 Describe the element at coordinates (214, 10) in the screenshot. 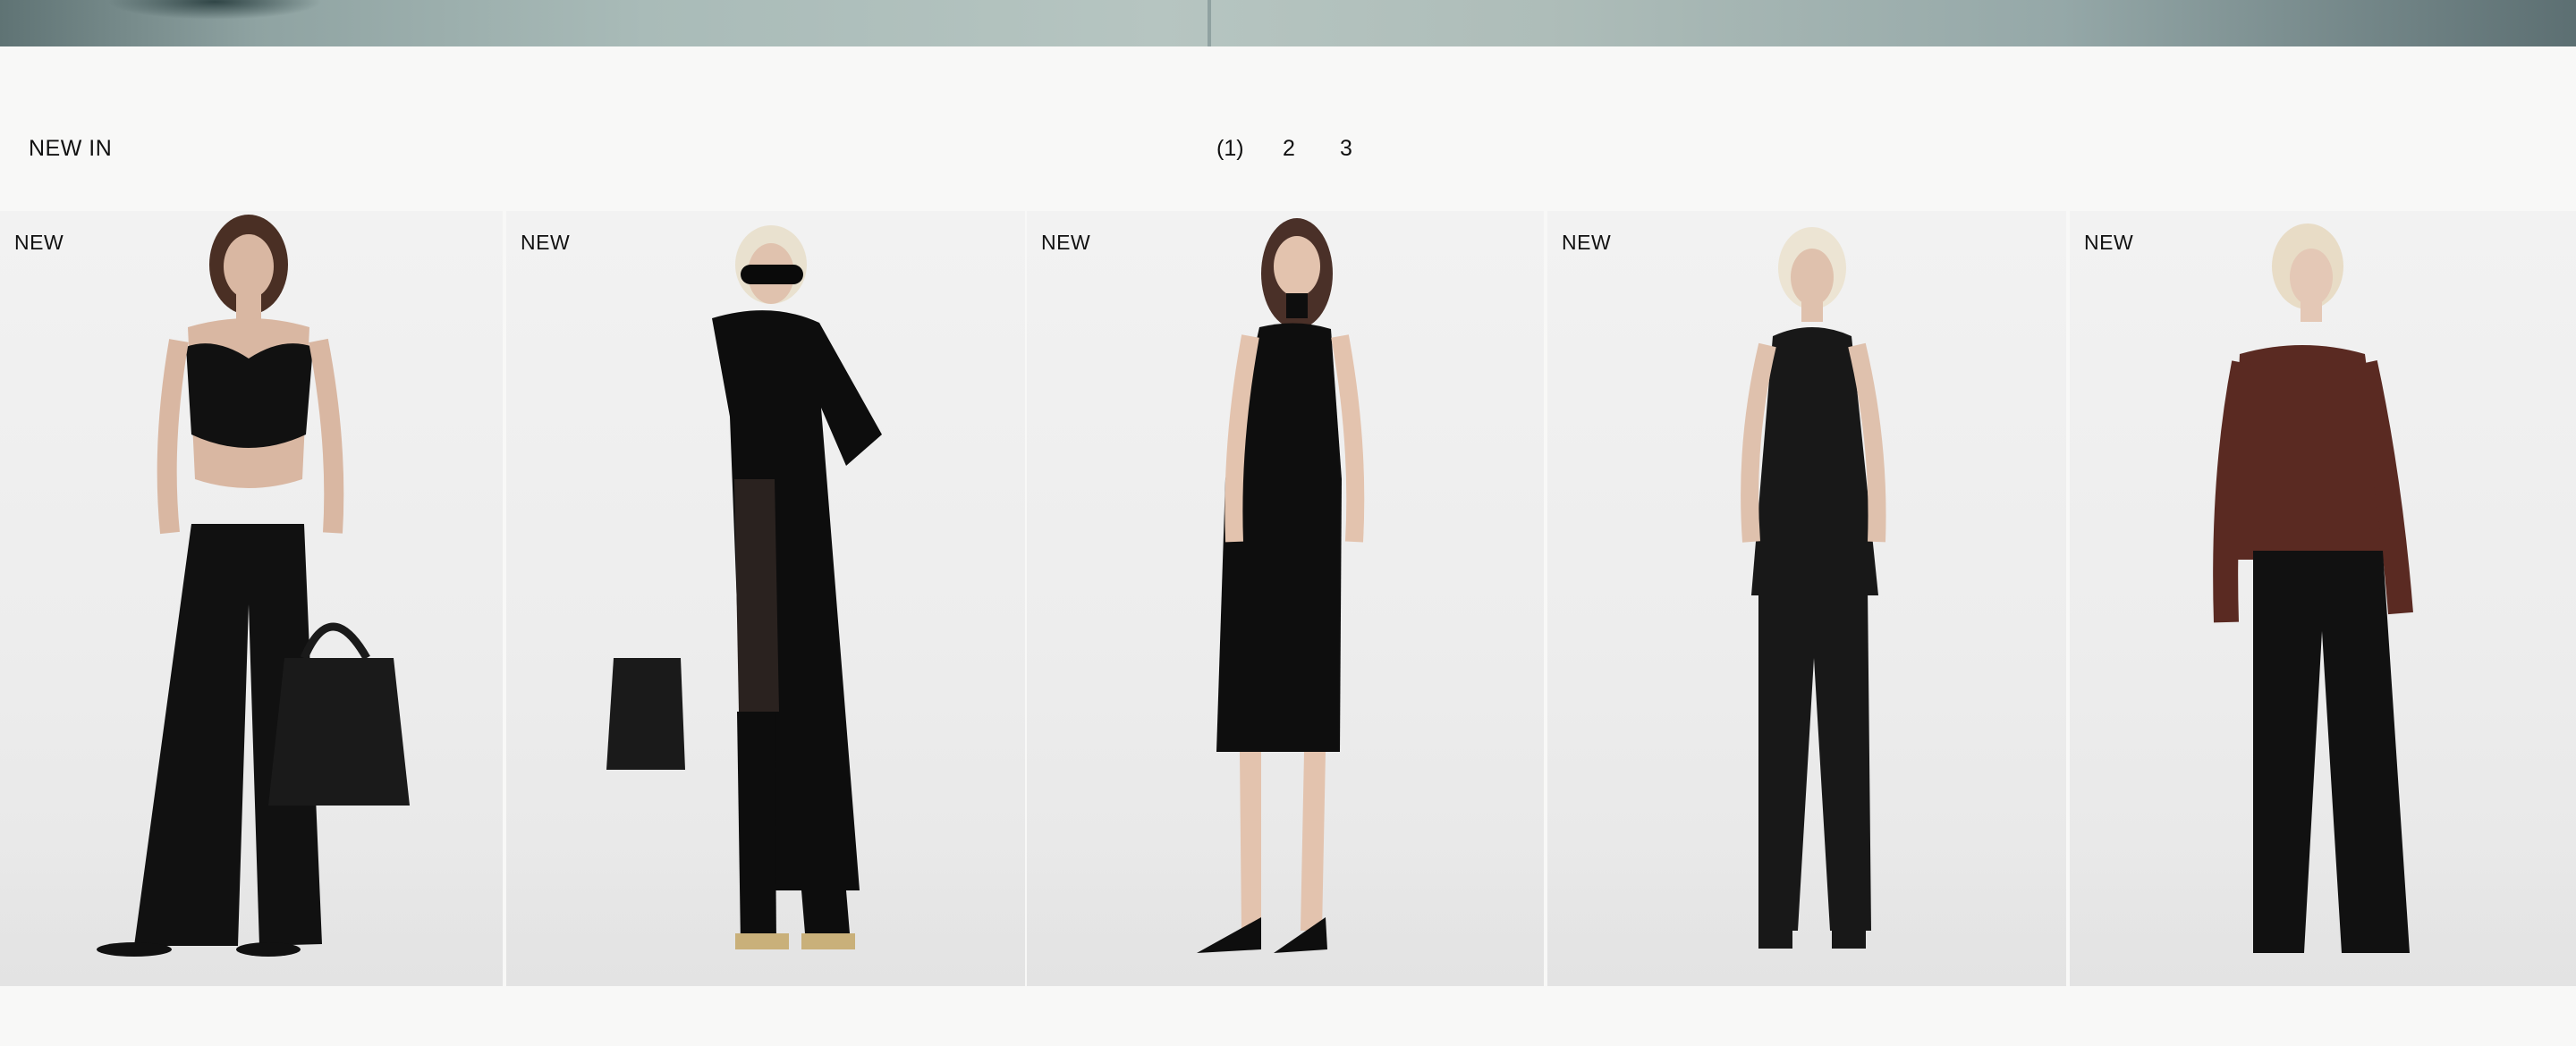

I see `hero-image-shadow` at that location.